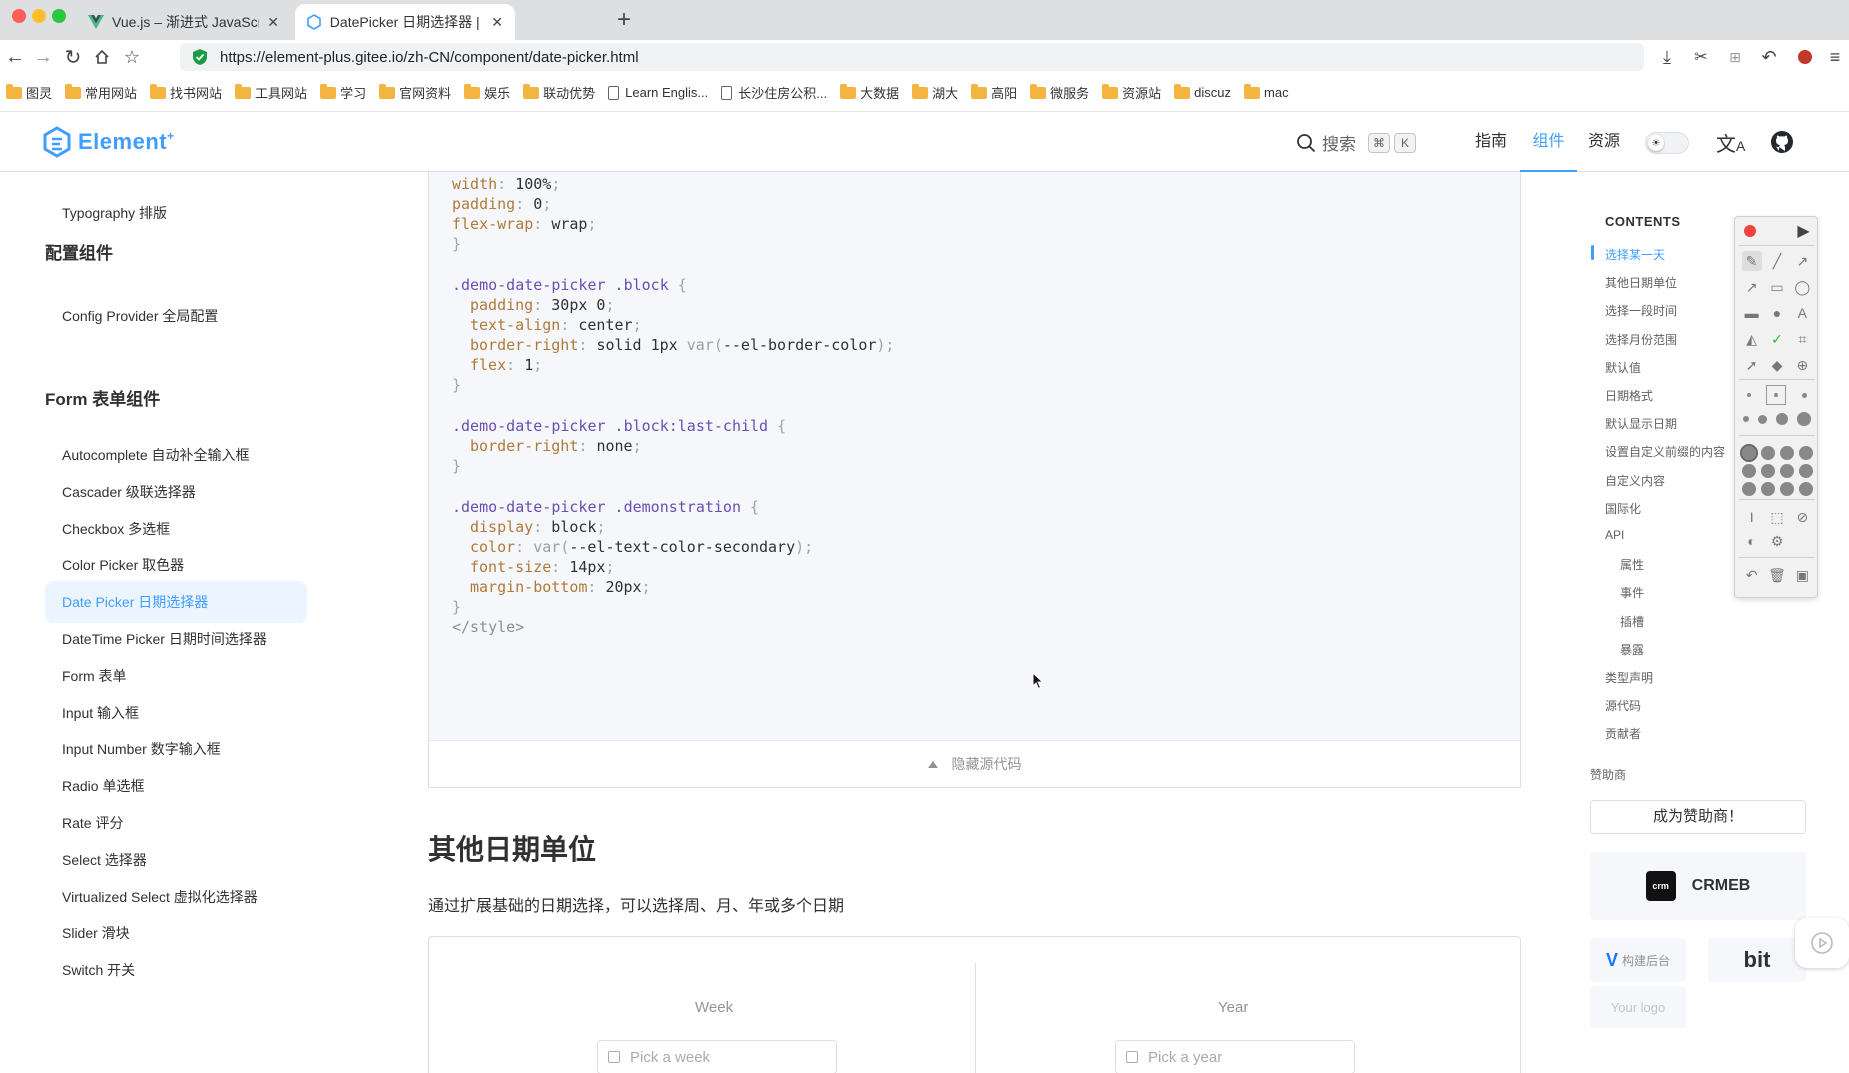 Image resolution: width=1849 pixels, height=1073 pixels. I want to click on hide-source-code-button: 隐藏源代码, so click(974, 764).